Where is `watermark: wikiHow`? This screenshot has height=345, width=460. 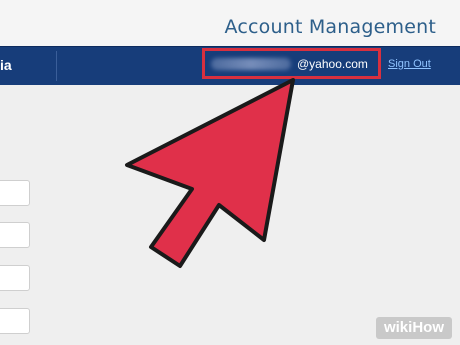
watermark: wikiHow is located at coordinates (413, 328).